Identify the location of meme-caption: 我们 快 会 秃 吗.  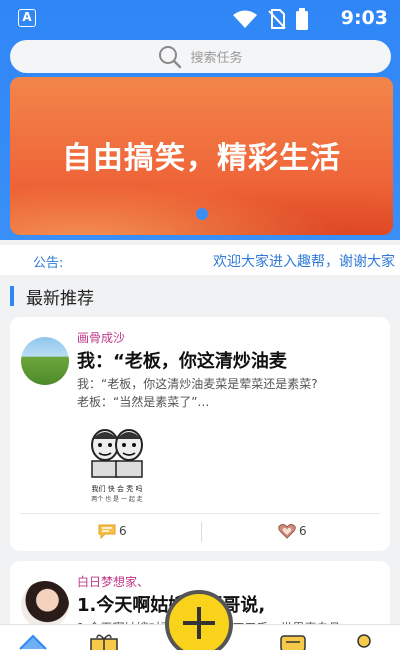
(117, 489).